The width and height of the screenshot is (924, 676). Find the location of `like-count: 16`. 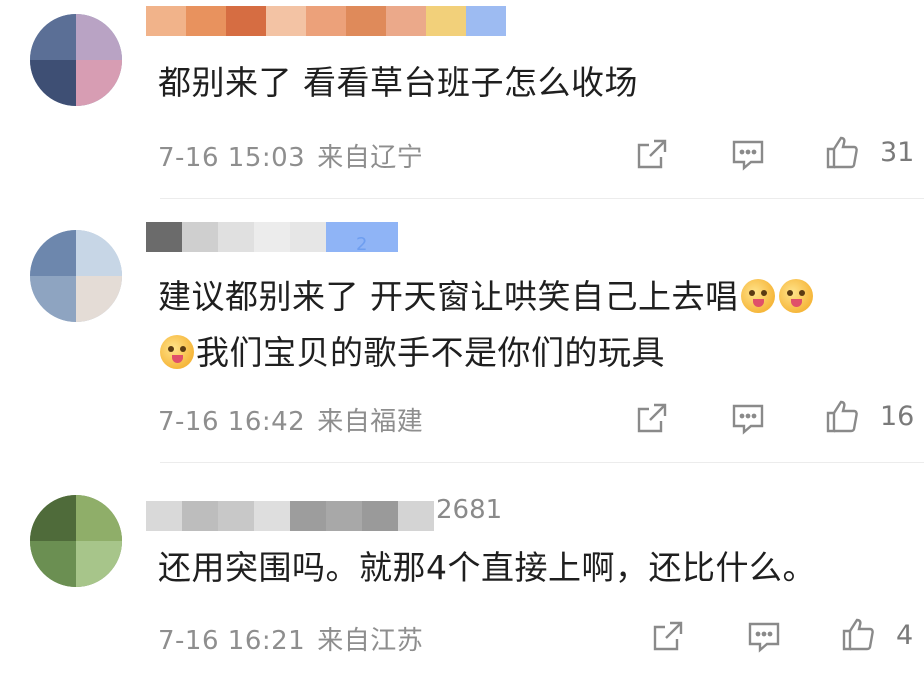

like-count: 16 is located at coordinates (897, 416).